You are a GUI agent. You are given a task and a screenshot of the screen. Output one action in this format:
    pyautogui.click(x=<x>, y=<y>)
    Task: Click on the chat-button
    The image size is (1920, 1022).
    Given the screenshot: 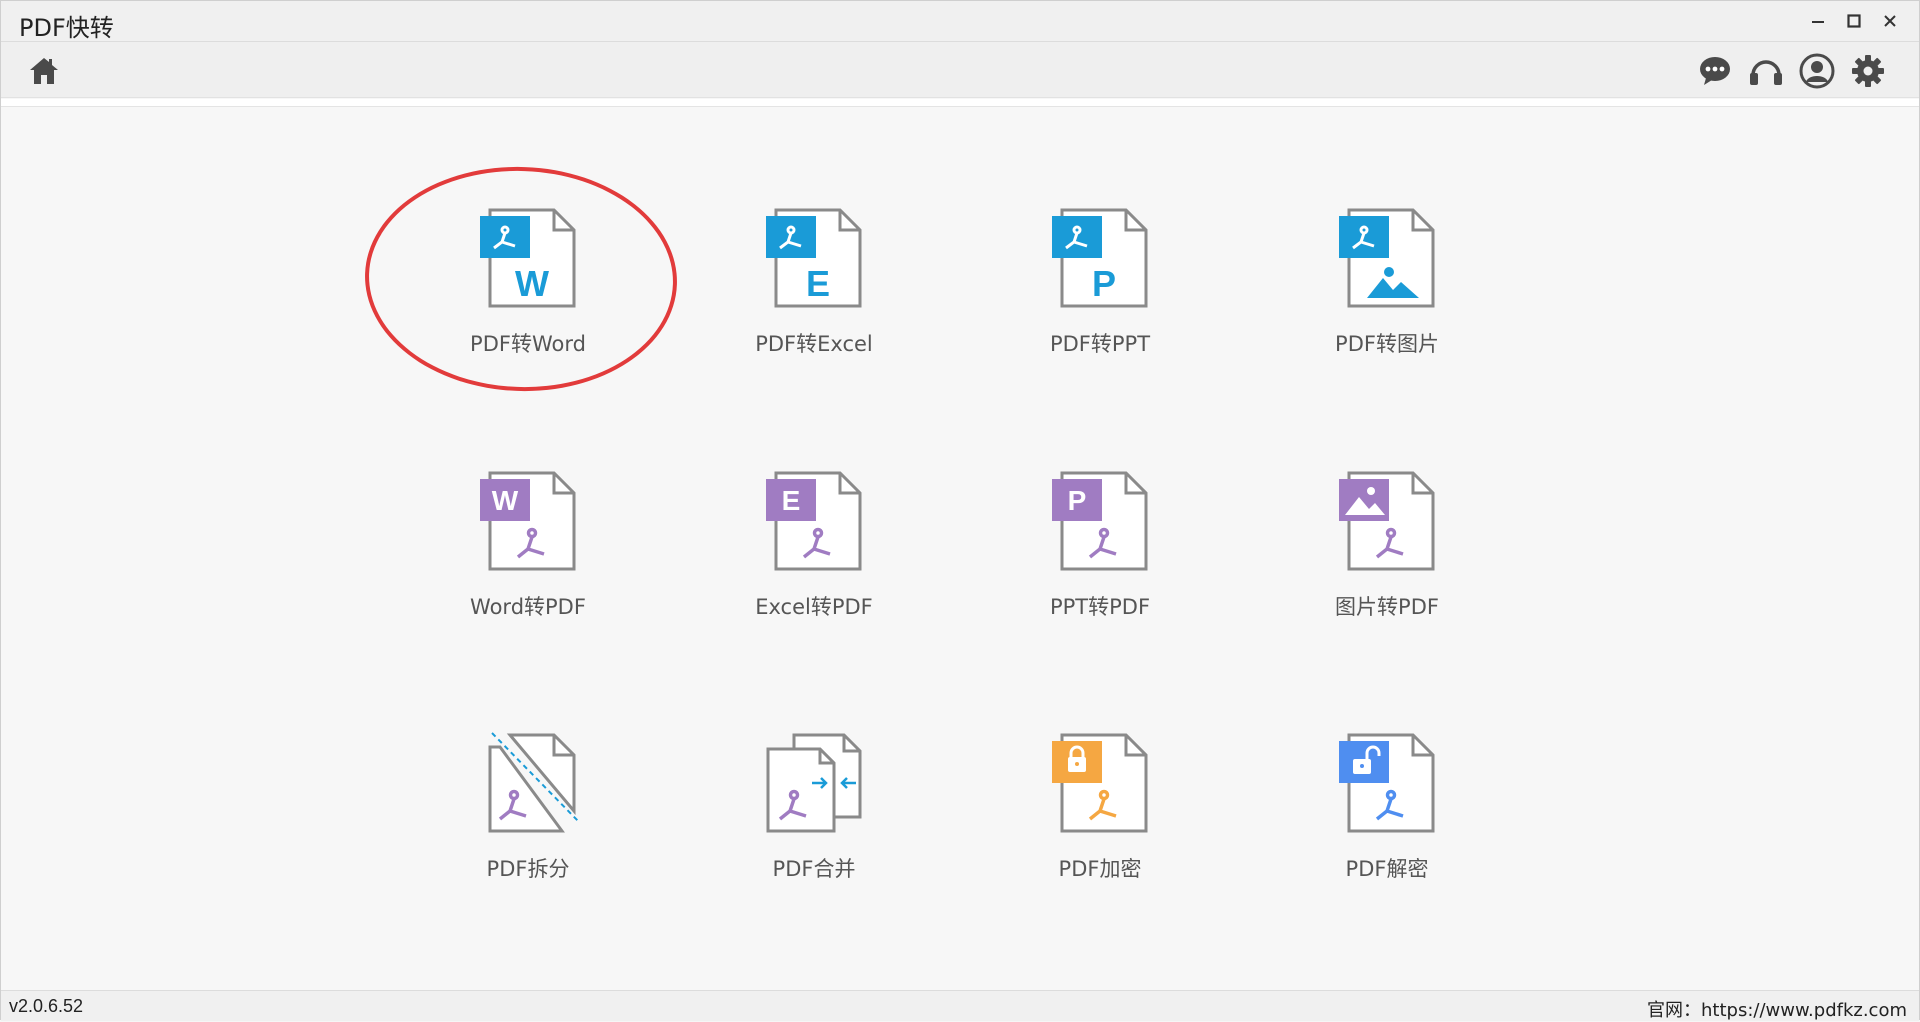 What is the action you would take?
    pyautogui.click(x=1715, y=71)
    